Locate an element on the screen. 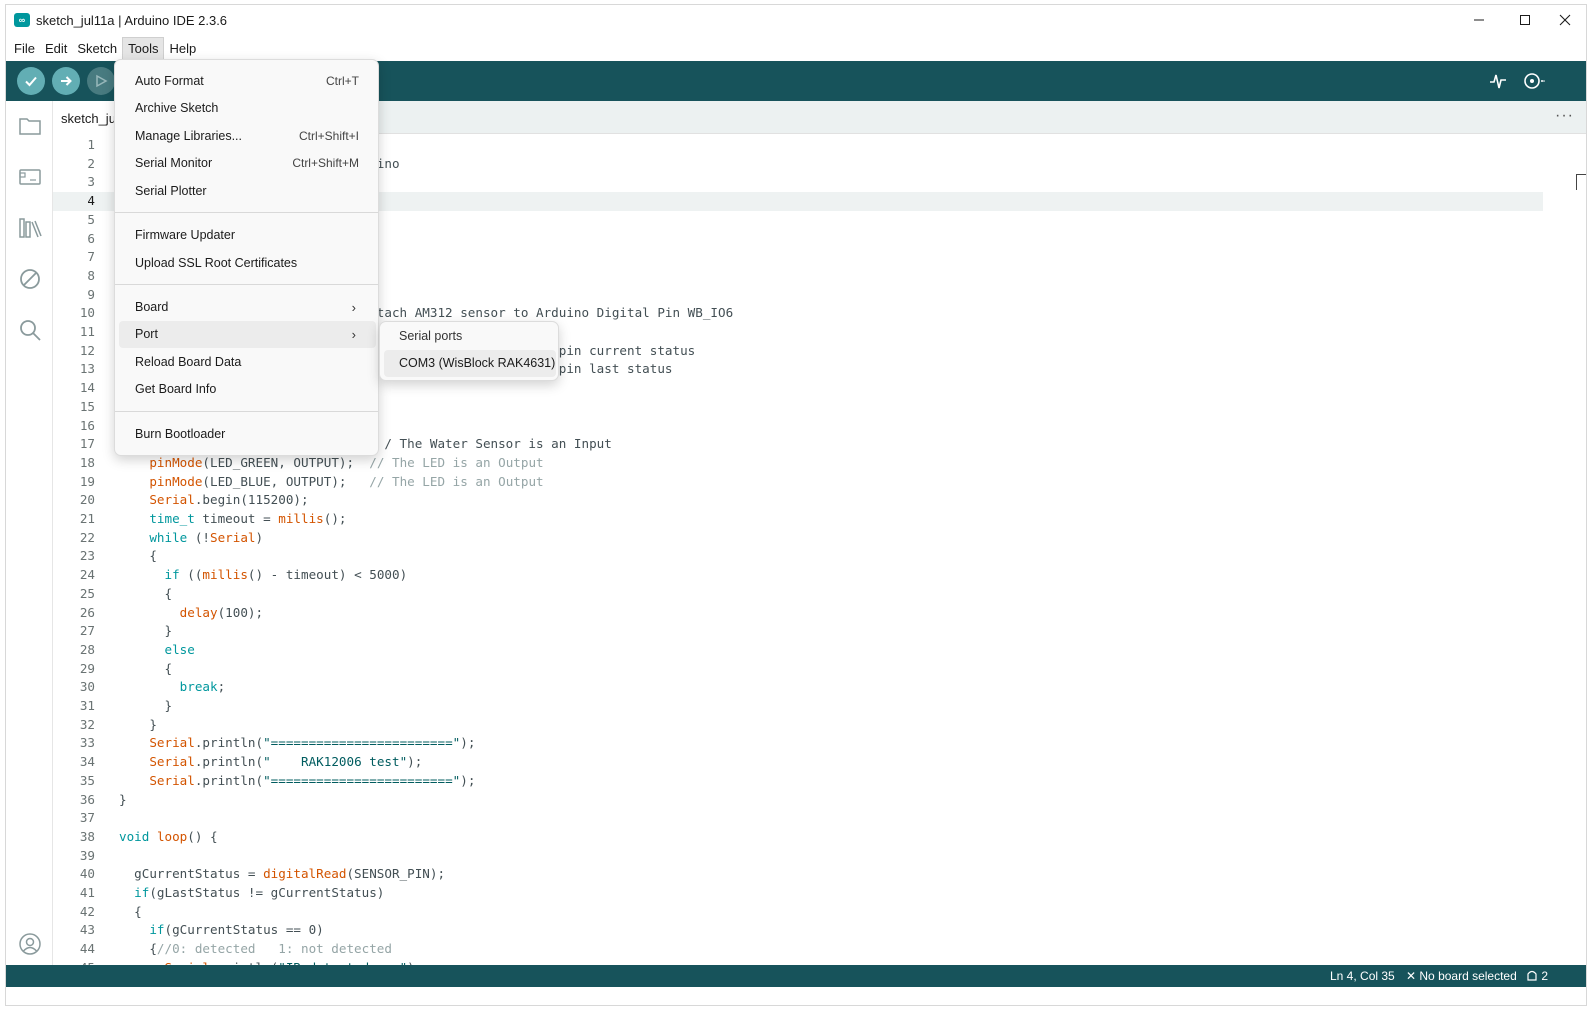  menu-item-serial-monitor: Serial Monitor Ctrl+Shift+M is located at coordinates (247, 163).